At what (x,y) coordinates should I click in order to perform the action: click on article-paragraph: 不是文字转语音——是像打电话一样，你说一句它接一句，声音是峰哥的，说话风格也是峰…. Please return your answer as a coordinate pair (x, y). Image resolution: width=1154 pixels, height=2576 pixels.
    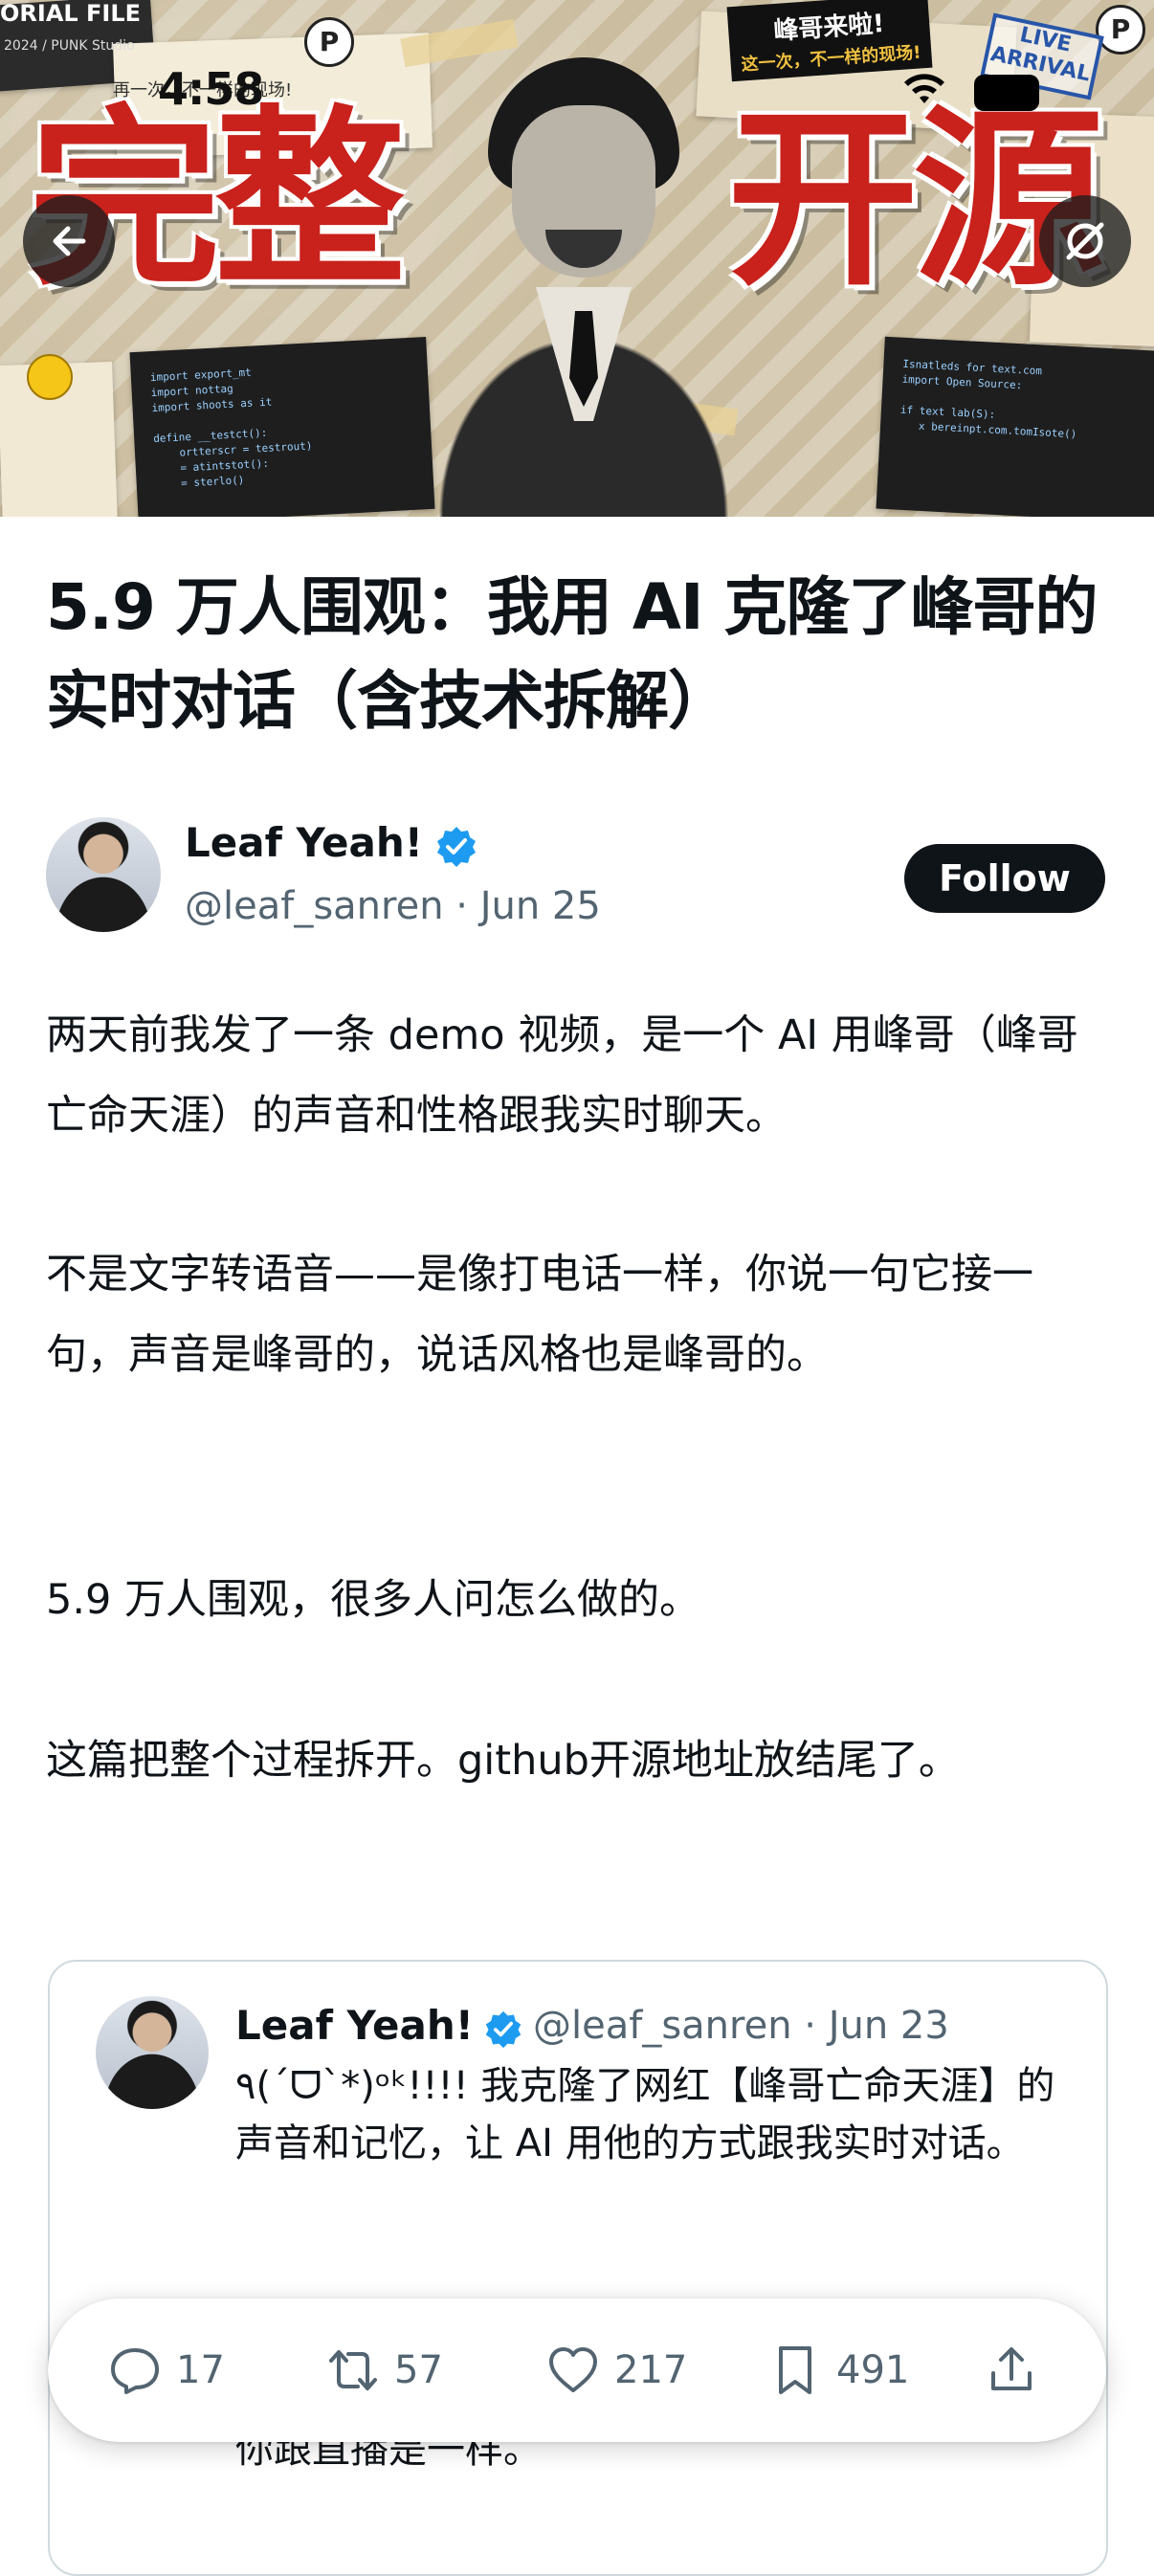
    Looking at the image, I should click on (539, 1315).